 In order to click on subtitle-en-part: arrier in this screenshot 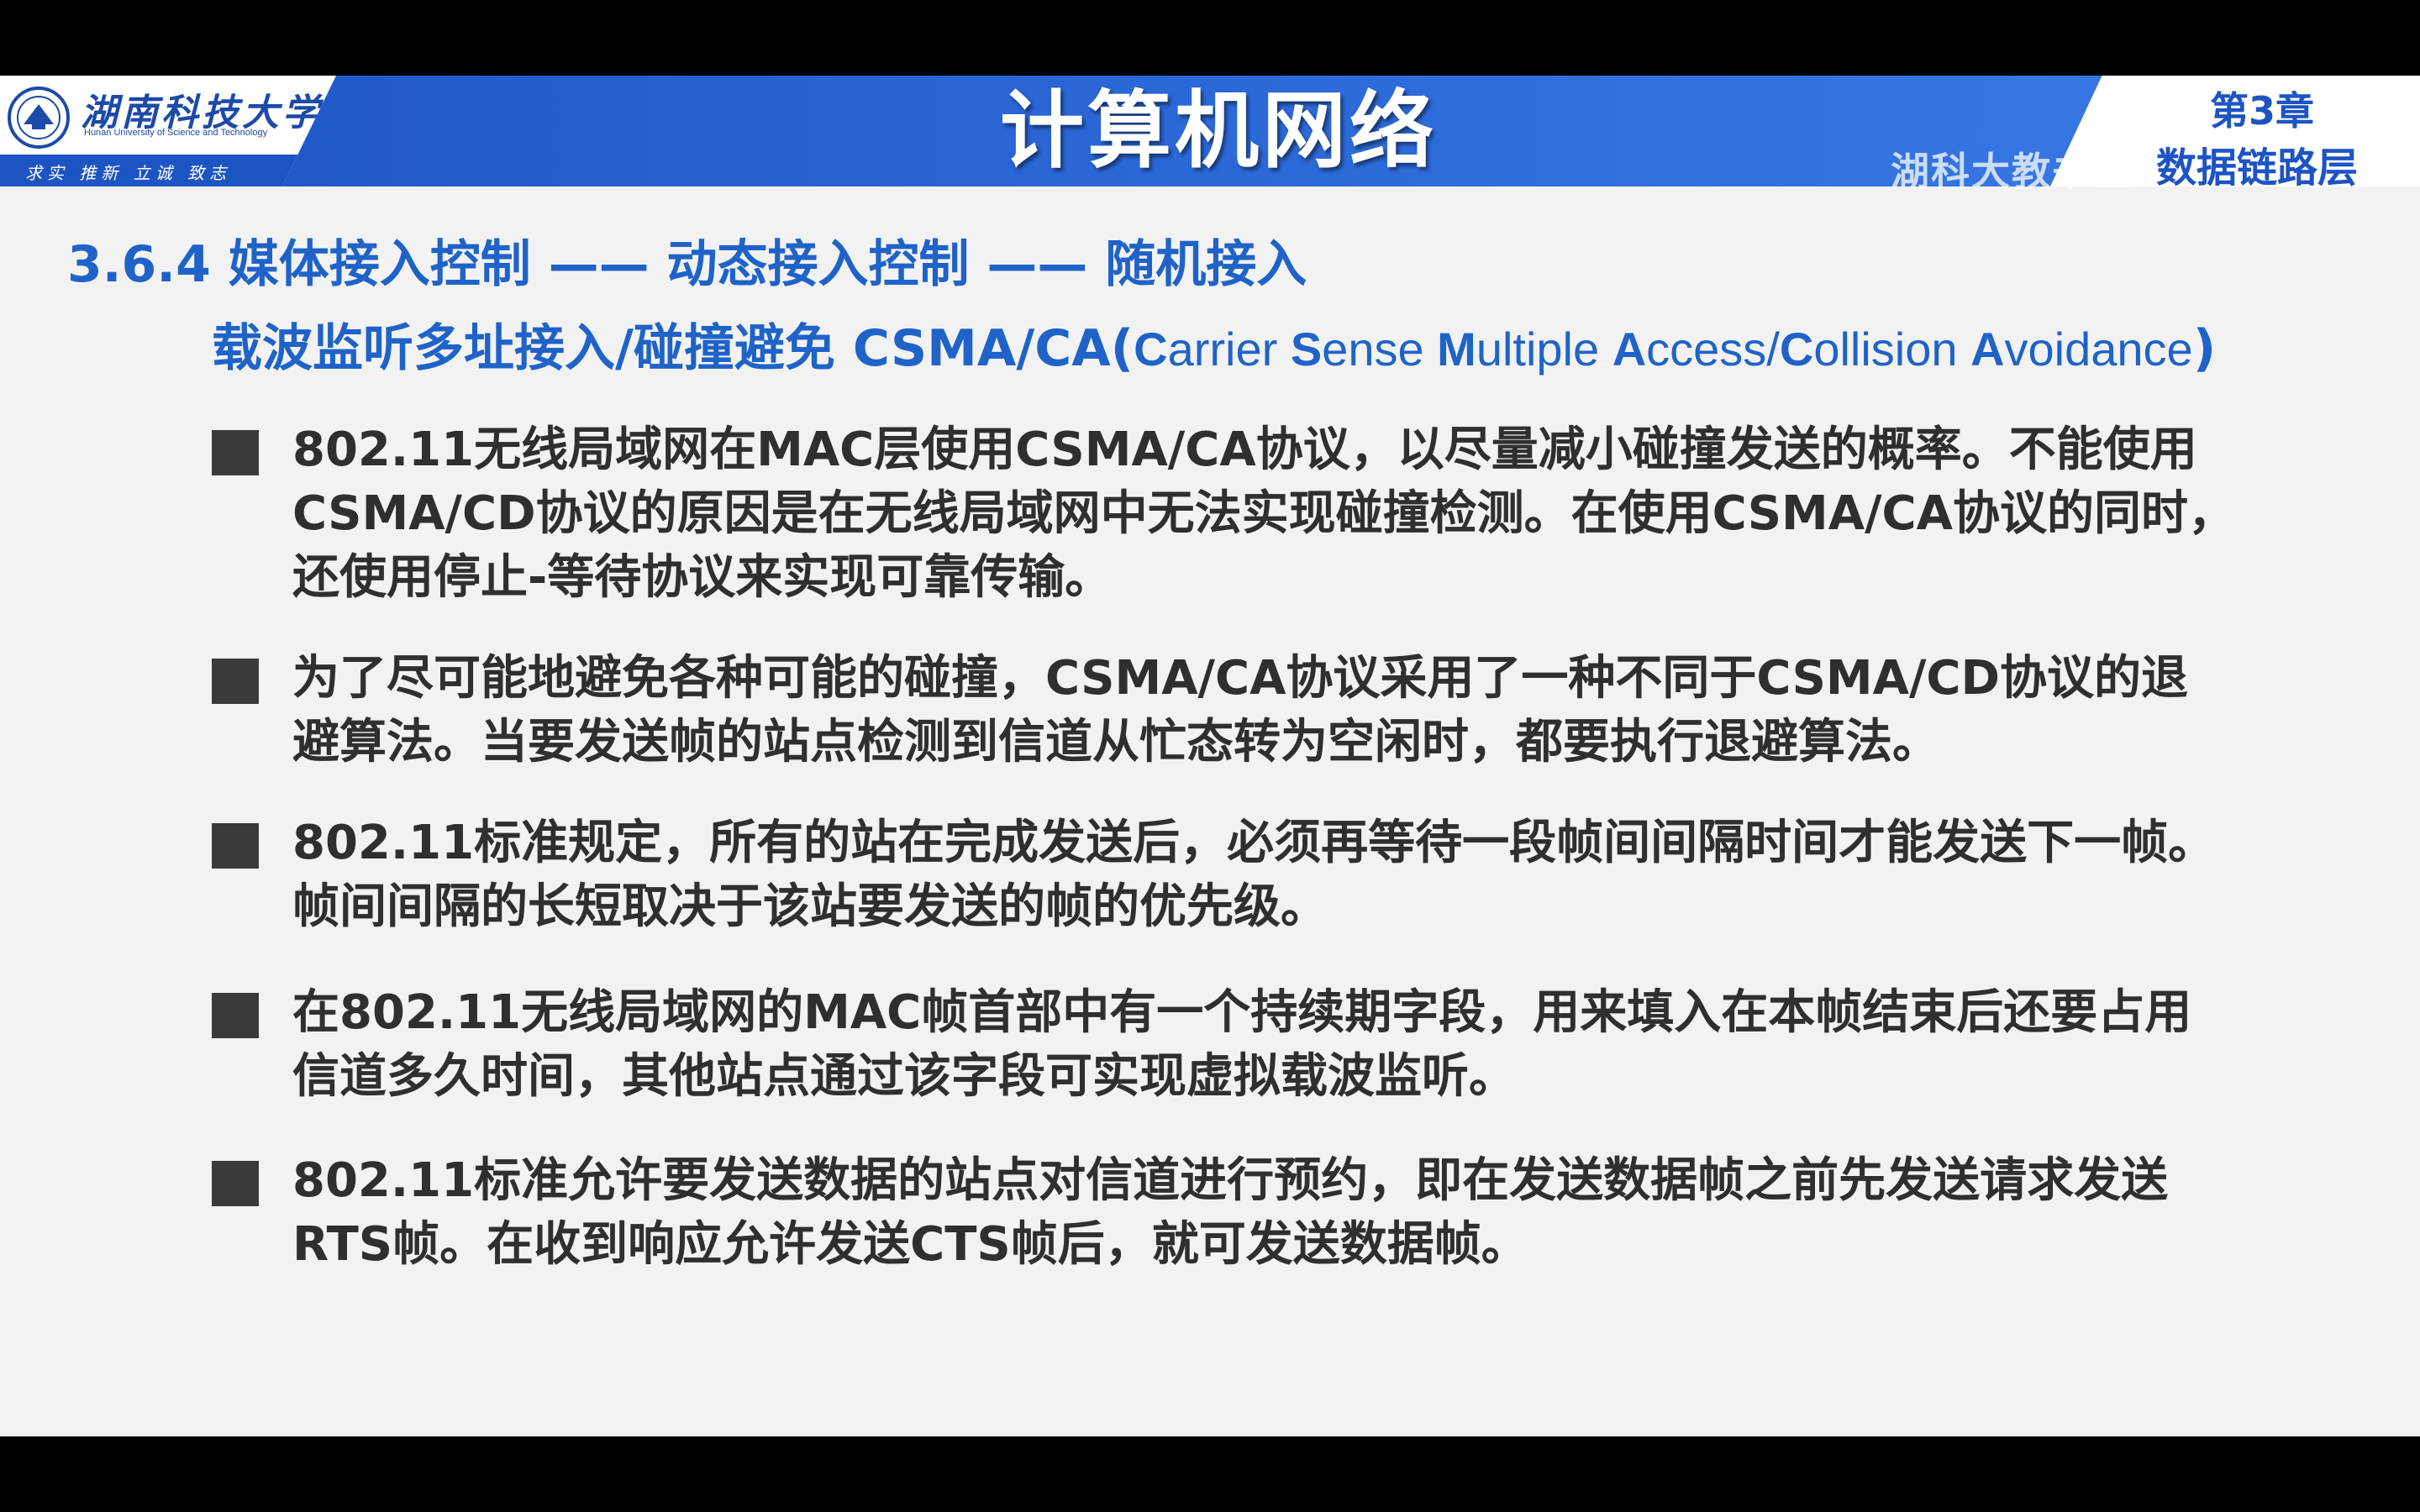, I will do `click(1229, 349)`.